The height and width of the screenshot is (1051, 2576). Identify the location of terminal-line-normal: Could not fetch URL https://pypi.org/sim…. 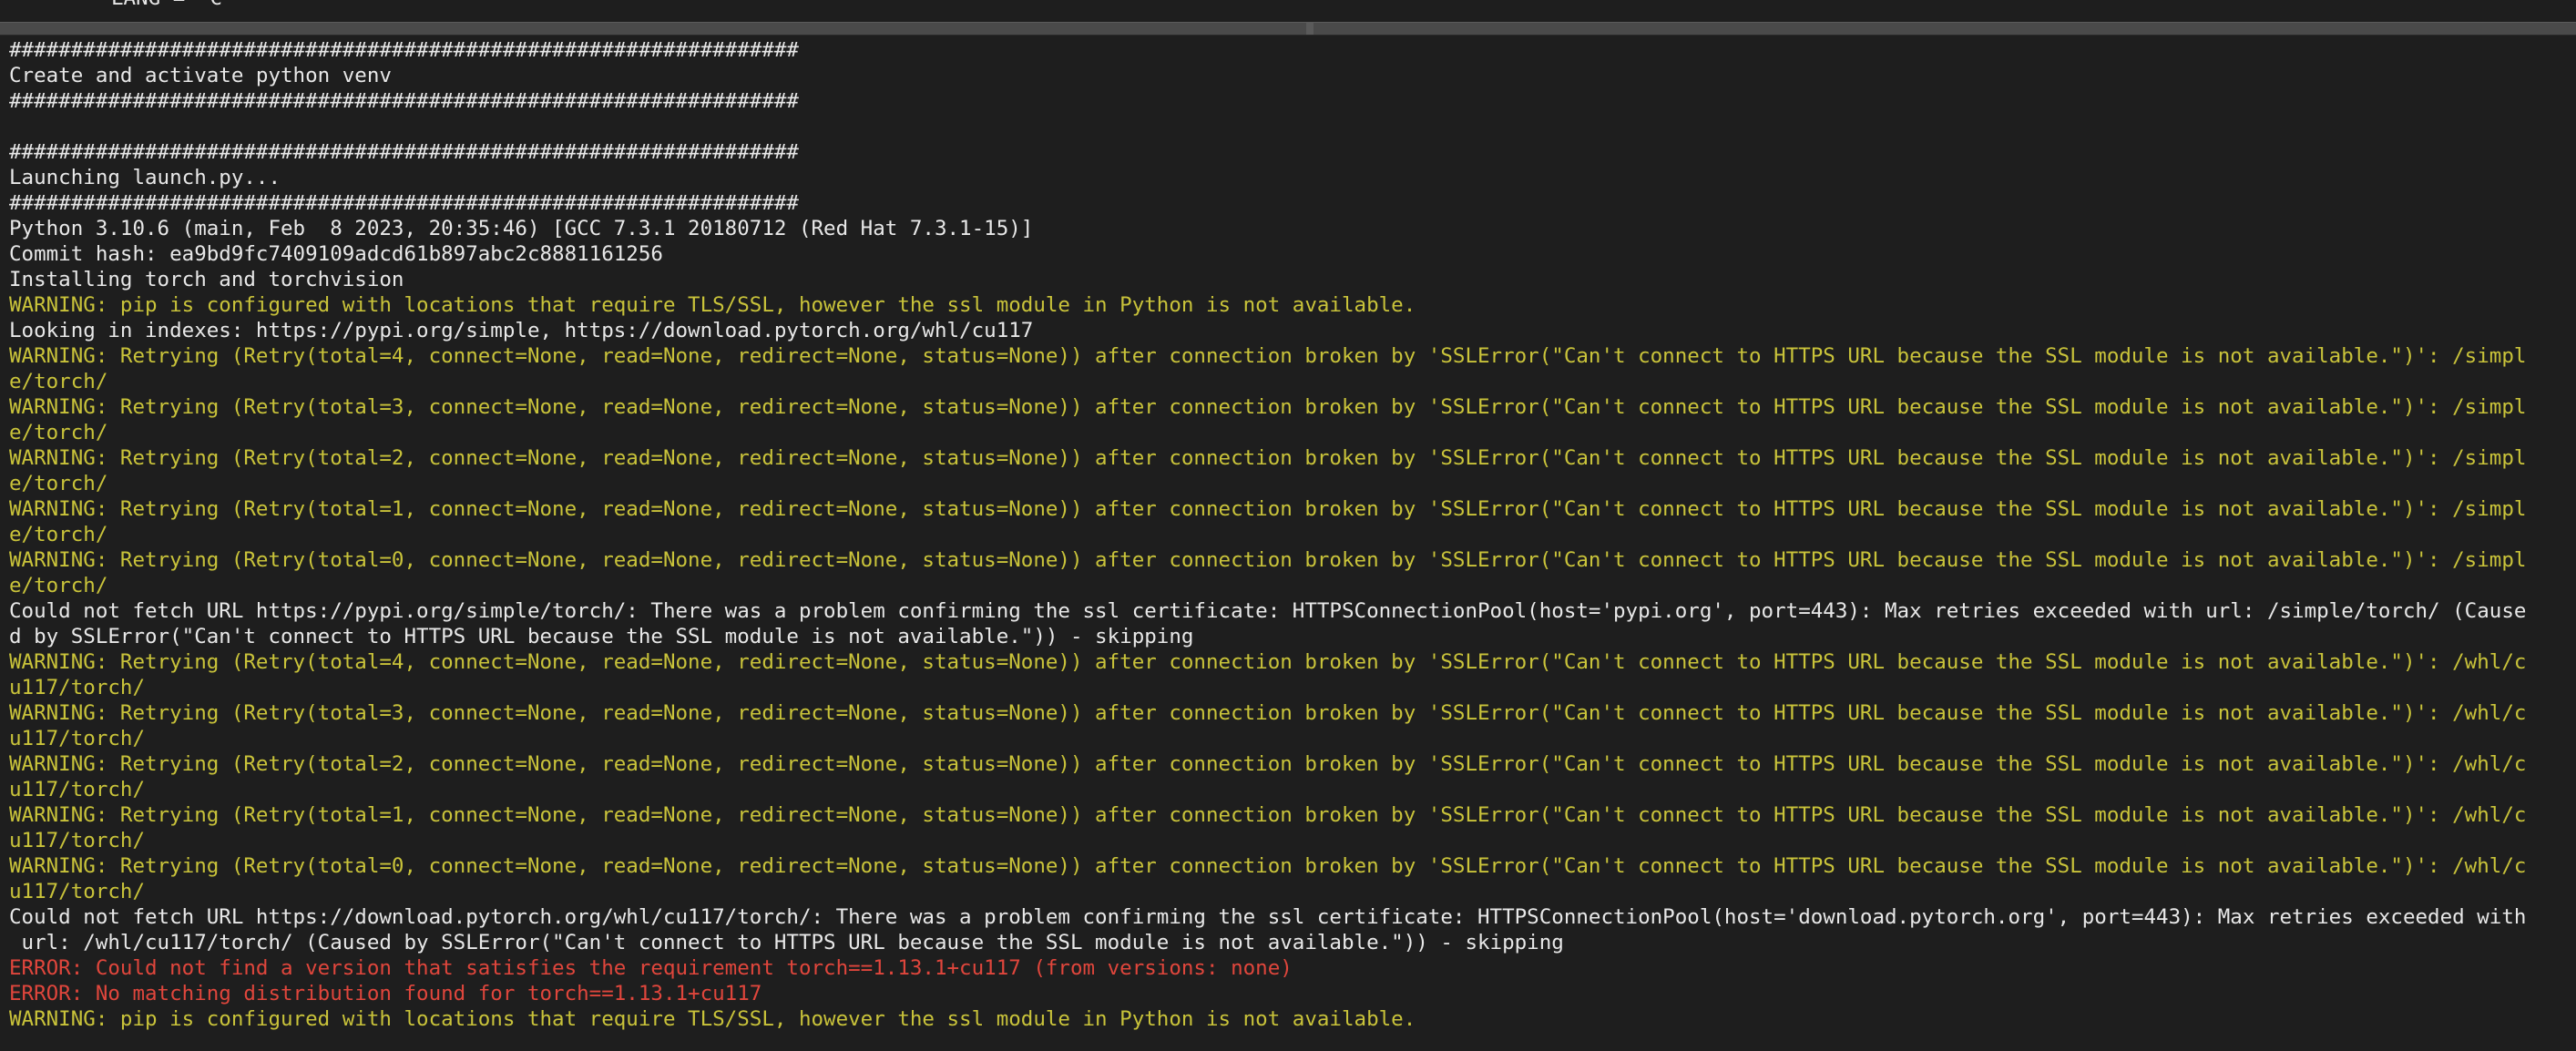
(1268, 611).